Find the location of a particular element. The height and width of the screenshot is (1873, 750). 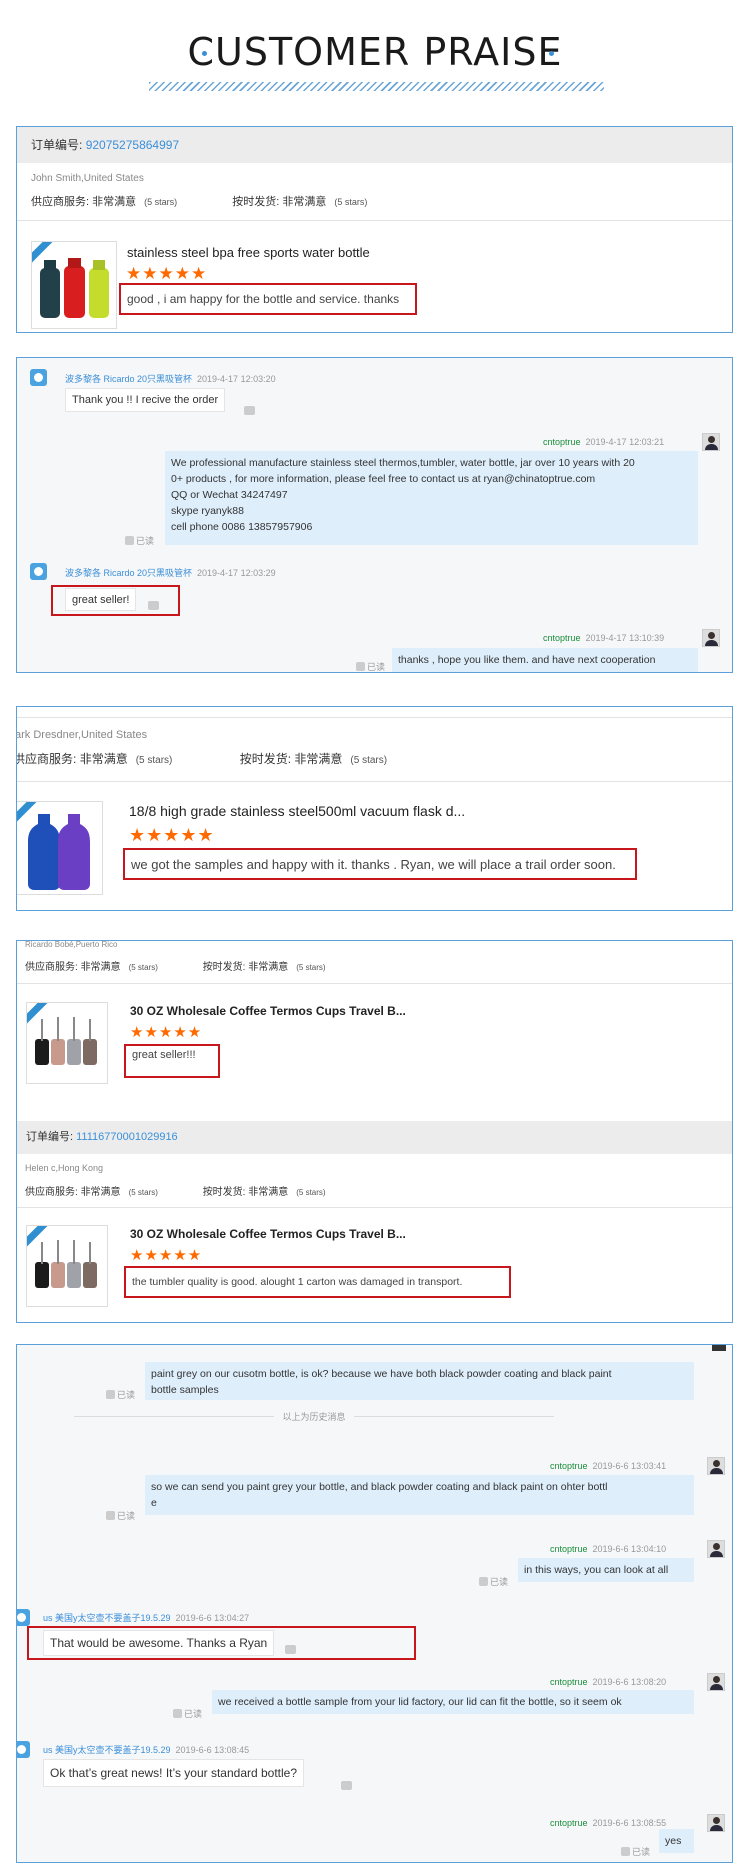

buyer-name: ark Dresdner,United States is located at coordinates (82, 735).